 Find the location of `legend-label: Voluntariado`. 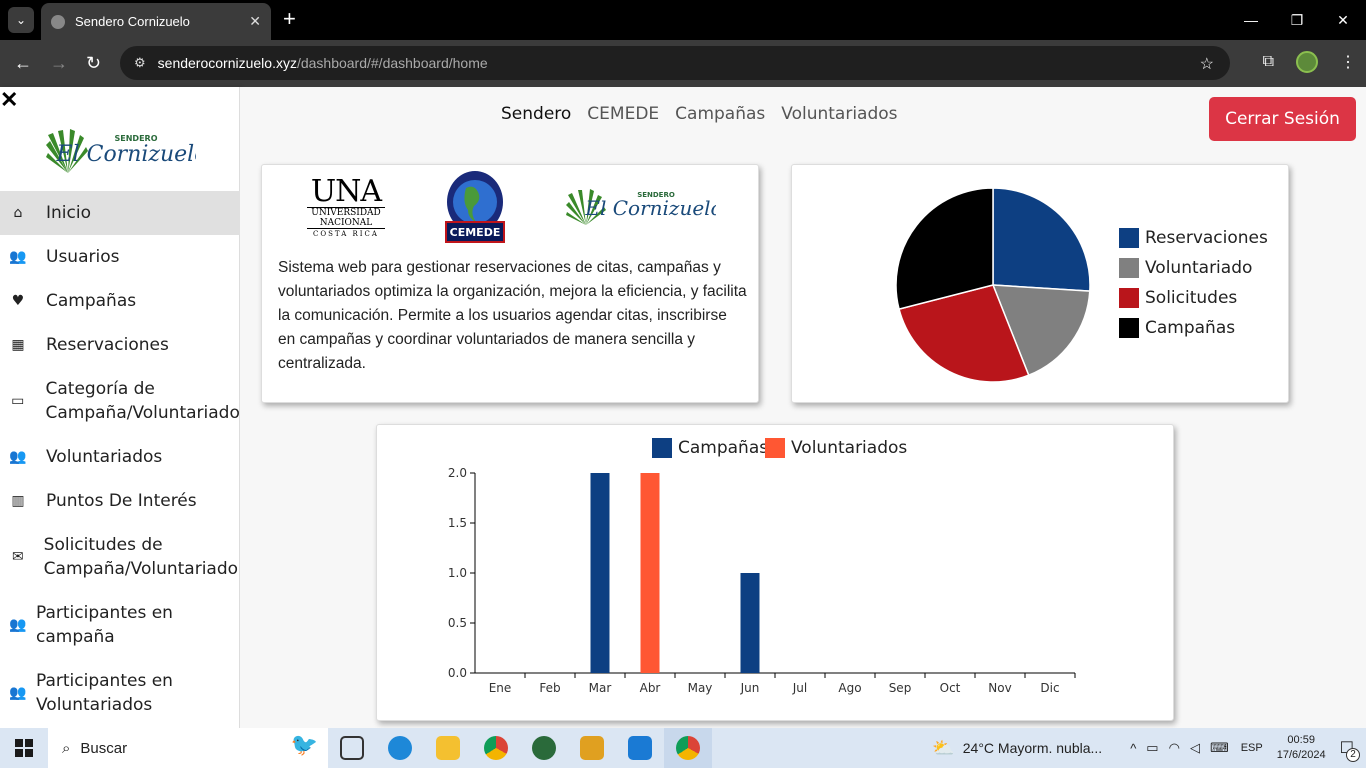

legend-label: Voluntariado is located at coordinates (1199, 268).